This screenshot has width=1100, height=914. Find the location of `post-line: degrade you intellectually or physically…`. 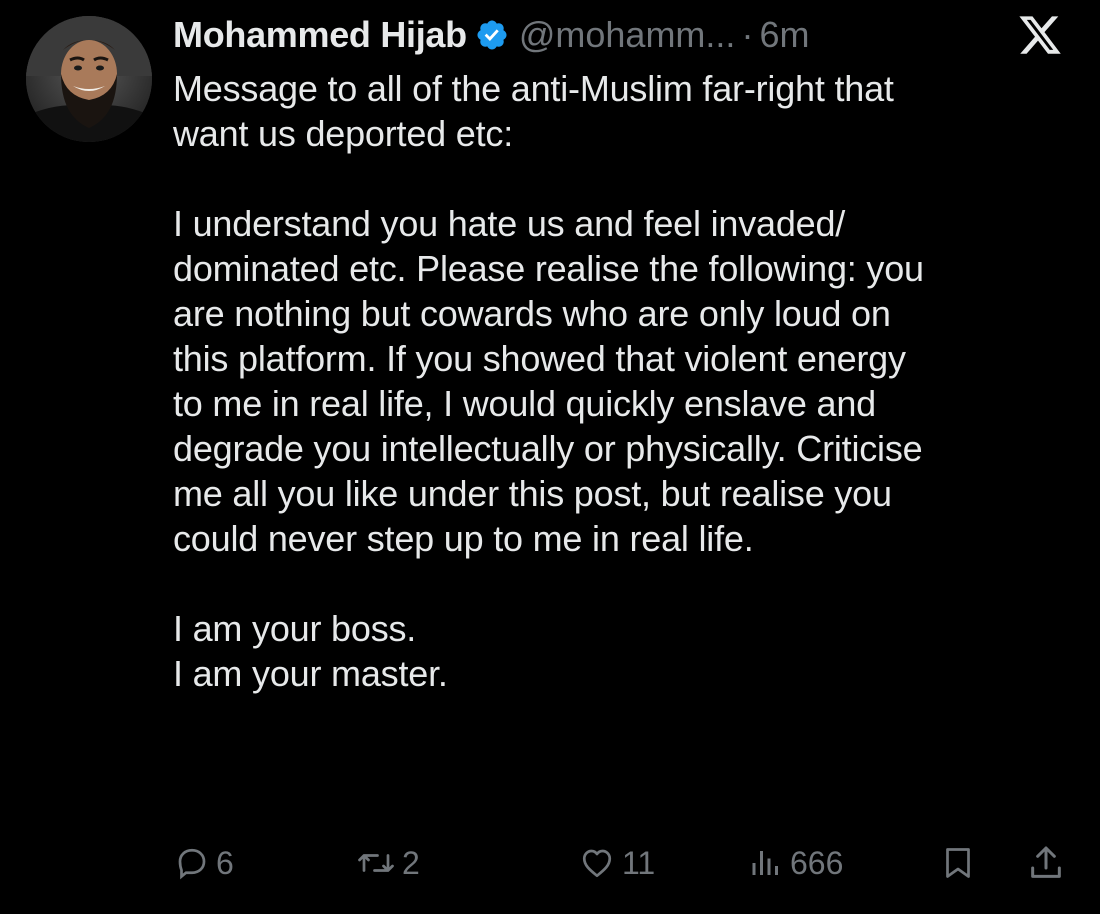

post-line: degrade you intellectually or physically… is located at coordinates (548, 448).